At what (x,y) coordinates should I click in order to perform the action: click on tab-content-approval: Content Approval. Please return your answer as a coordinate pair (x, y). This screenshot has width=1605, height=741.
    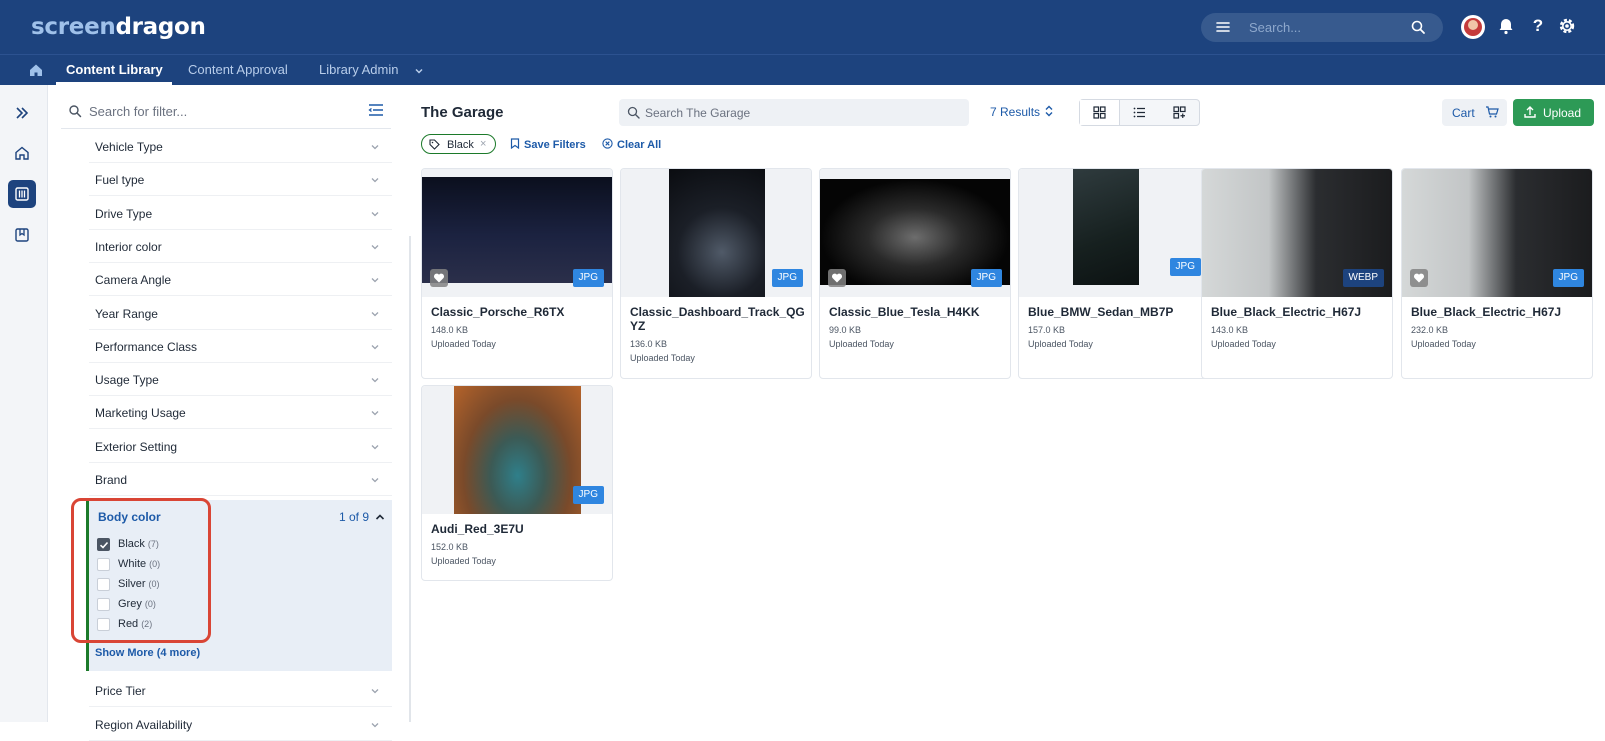
    Looking at the image, I should click on (238, 69).